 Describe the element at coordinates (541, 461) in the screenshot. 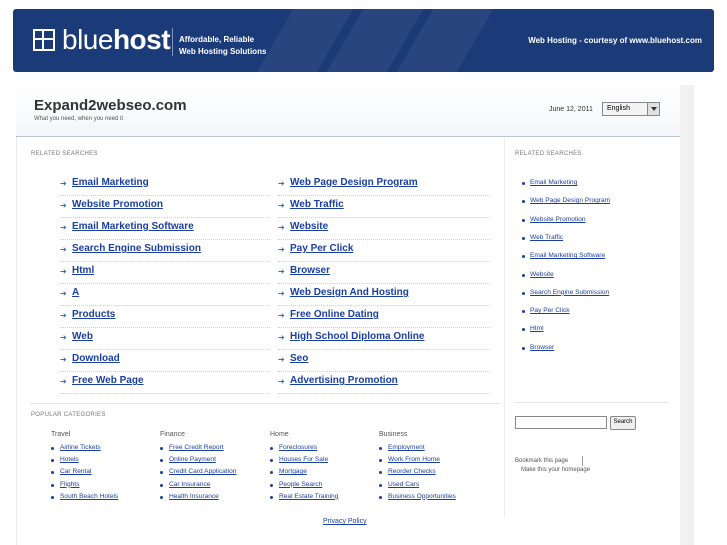

I see `bookmark-link: Bookmark this page` at that location.